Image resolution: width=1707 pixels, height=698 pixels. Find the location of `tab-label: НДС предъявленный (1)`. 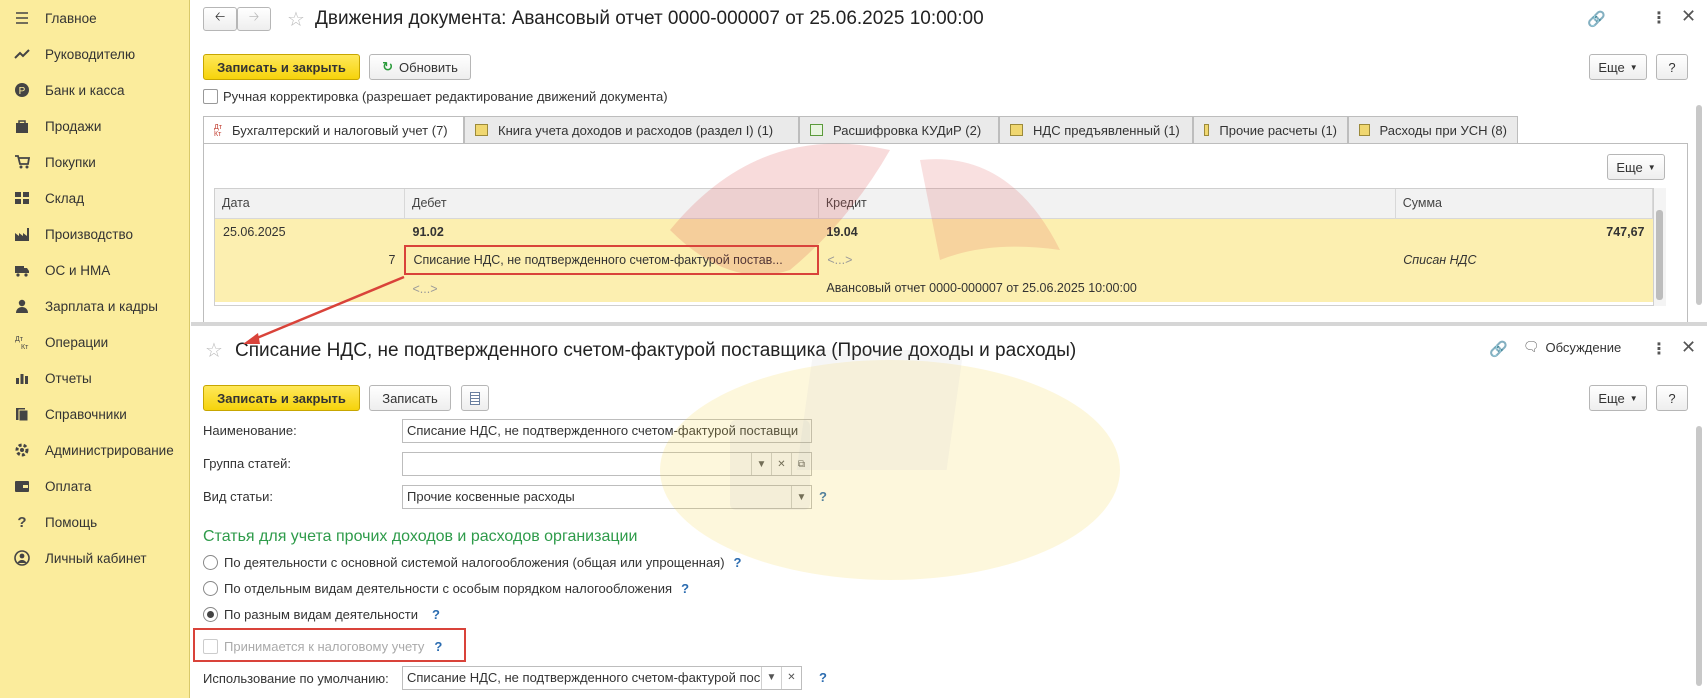

tab-label: НДС предъявленный (1) is located at coordinates (1106, 130).